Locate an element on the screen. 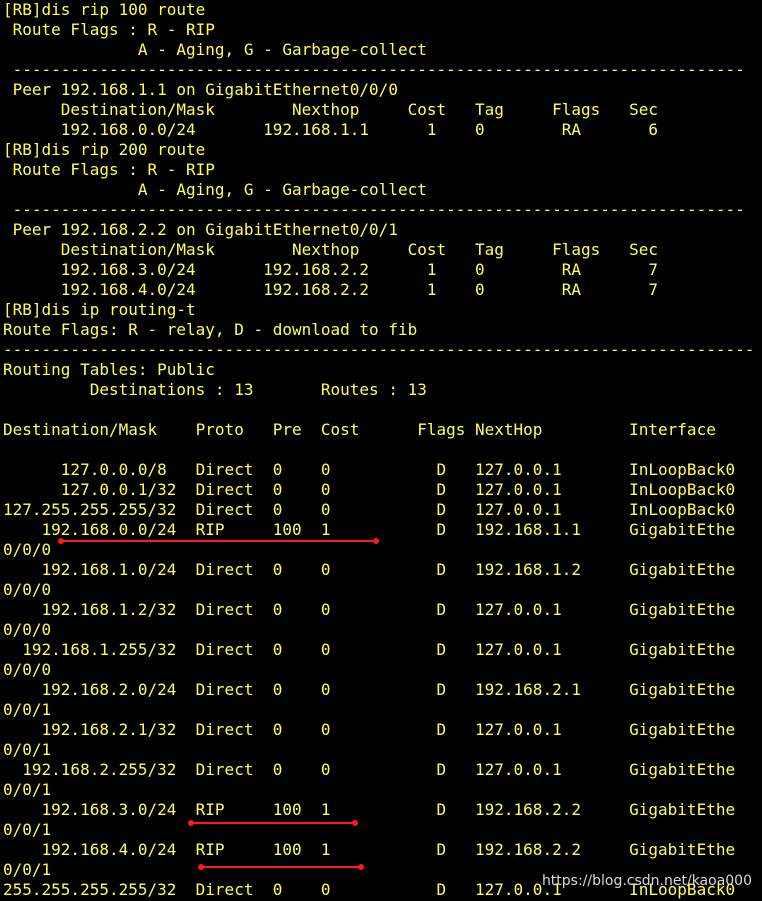 The image size is (762, 901). terminal-line: [RB]dis ip routing-t is located at coordinates (99, 309).